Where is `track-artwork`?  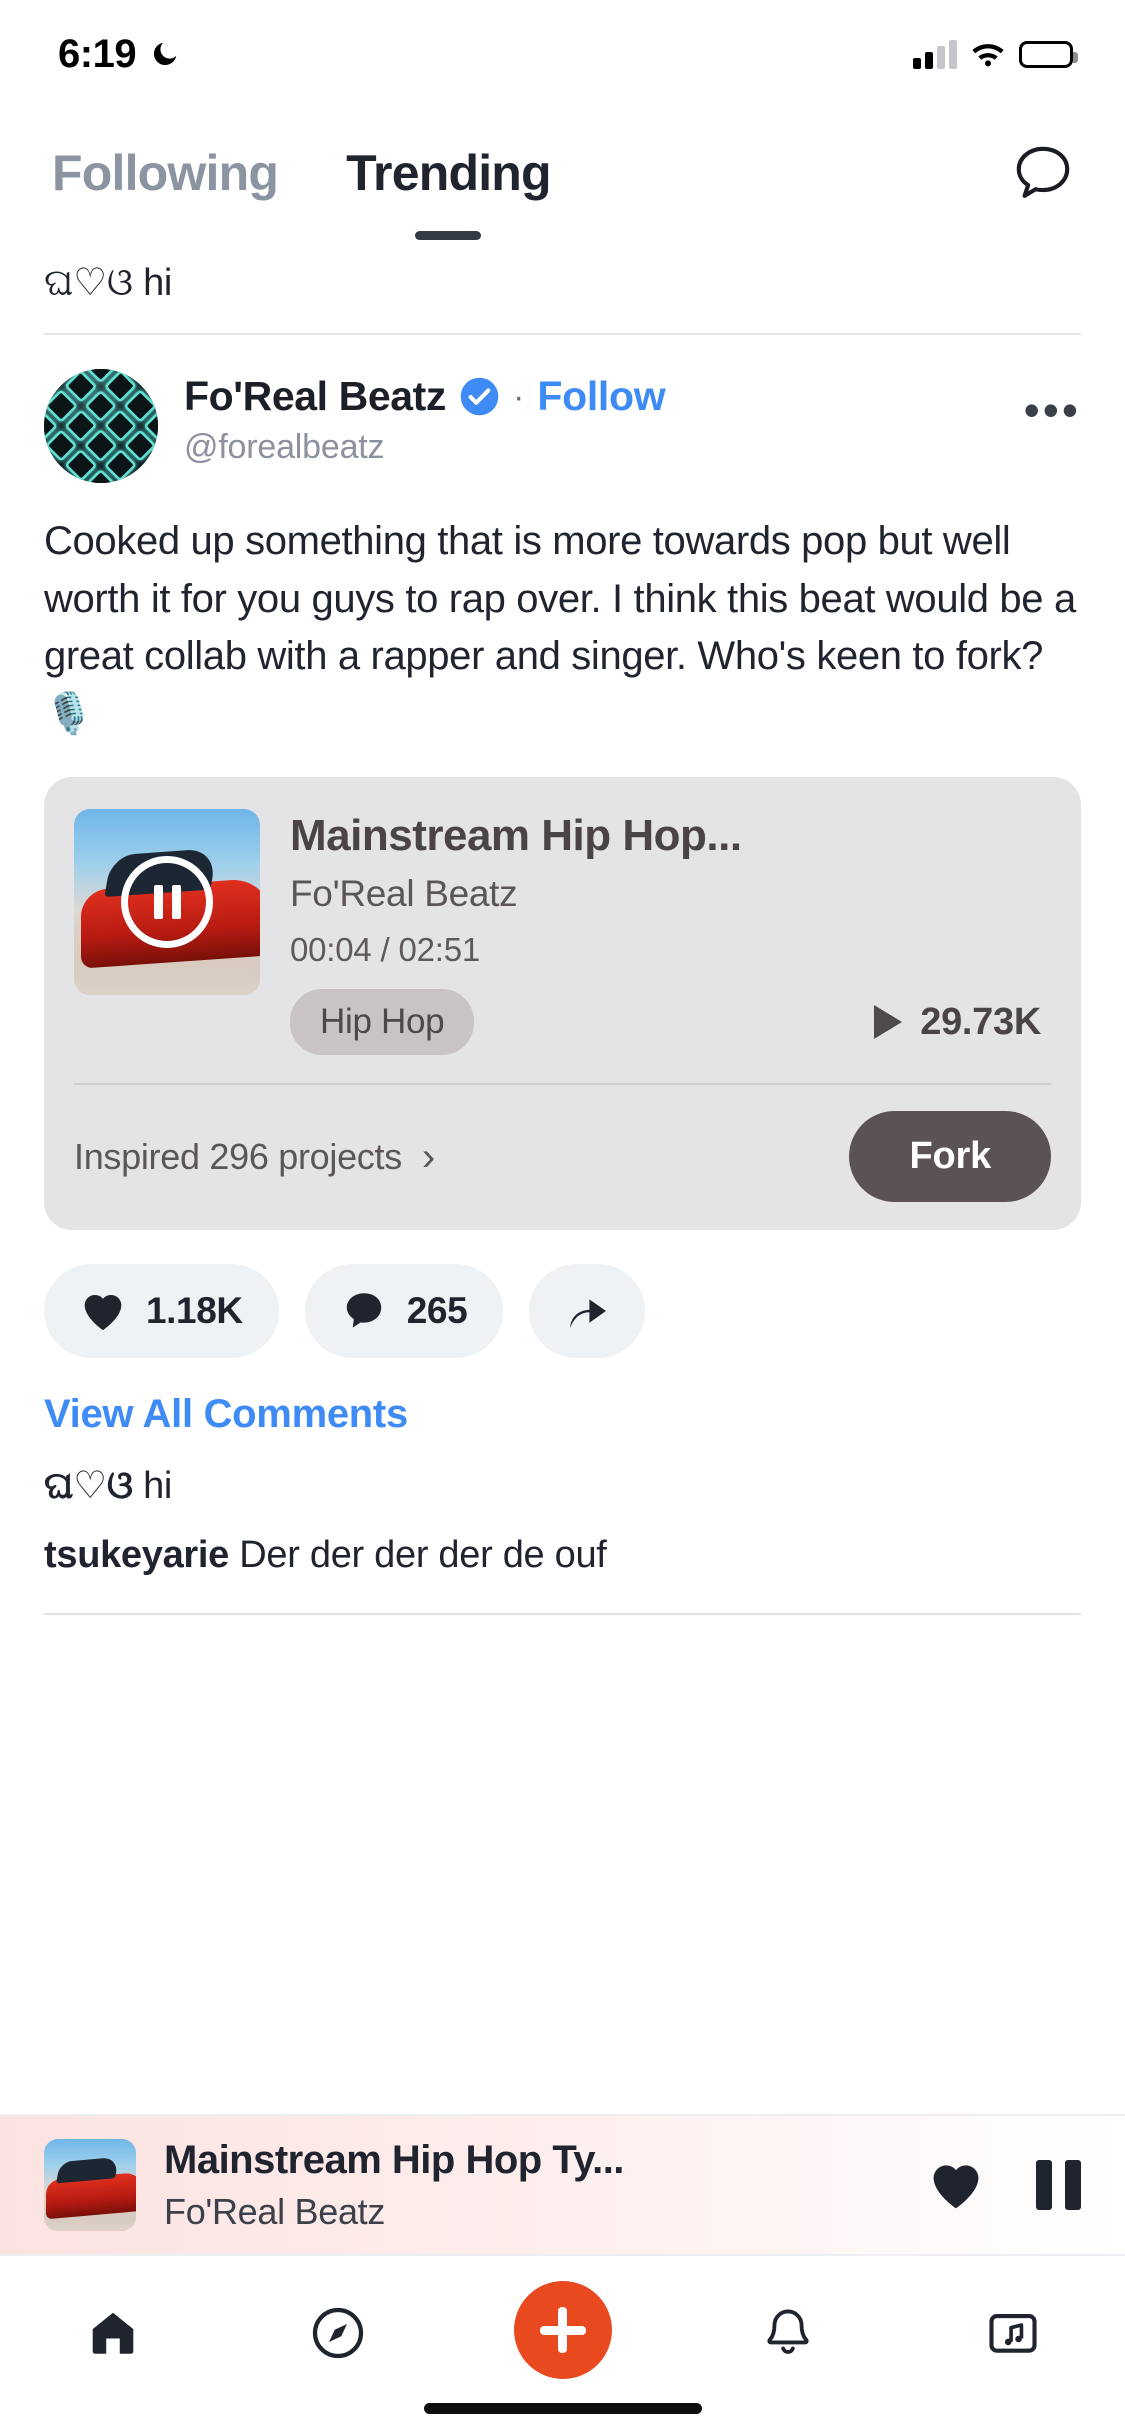 track-artwork is located at coordinates (167, 902).